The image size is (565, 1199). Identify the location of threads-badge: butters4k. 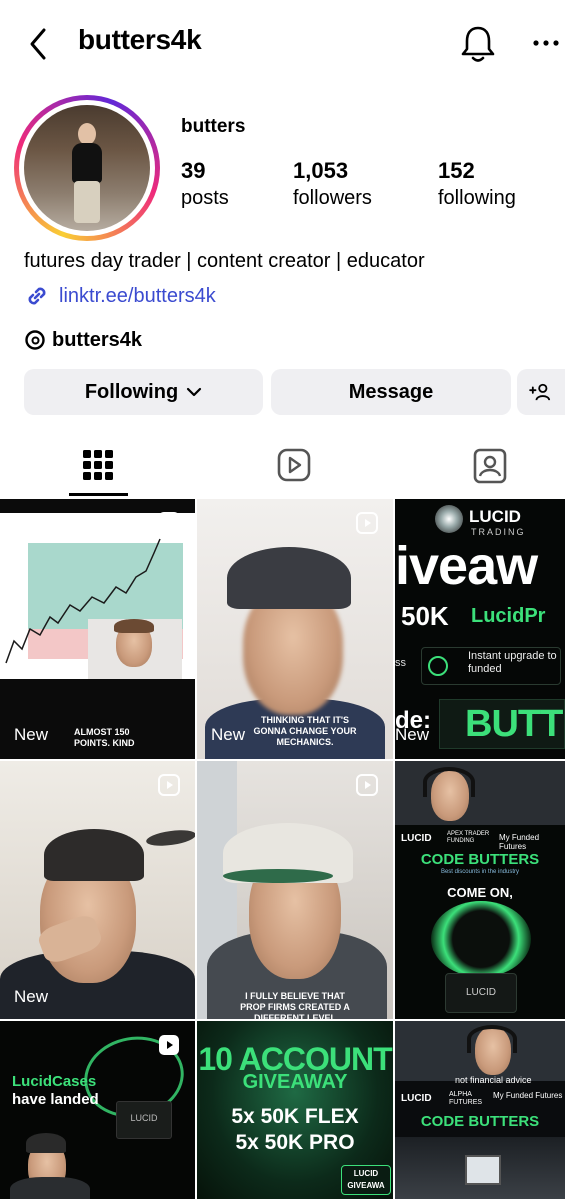
(83, 340).